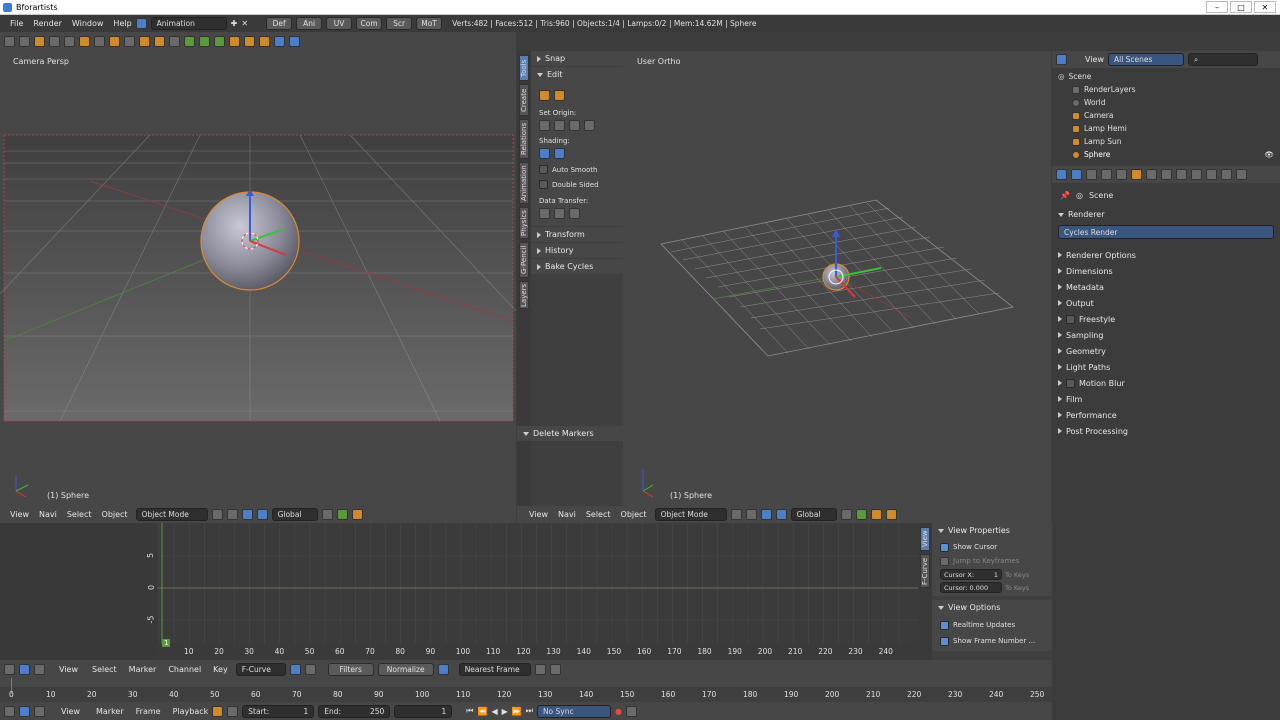 This screenshot has height=720, width=1280. I want to click on vr-snap-icon, so click(861, 514).